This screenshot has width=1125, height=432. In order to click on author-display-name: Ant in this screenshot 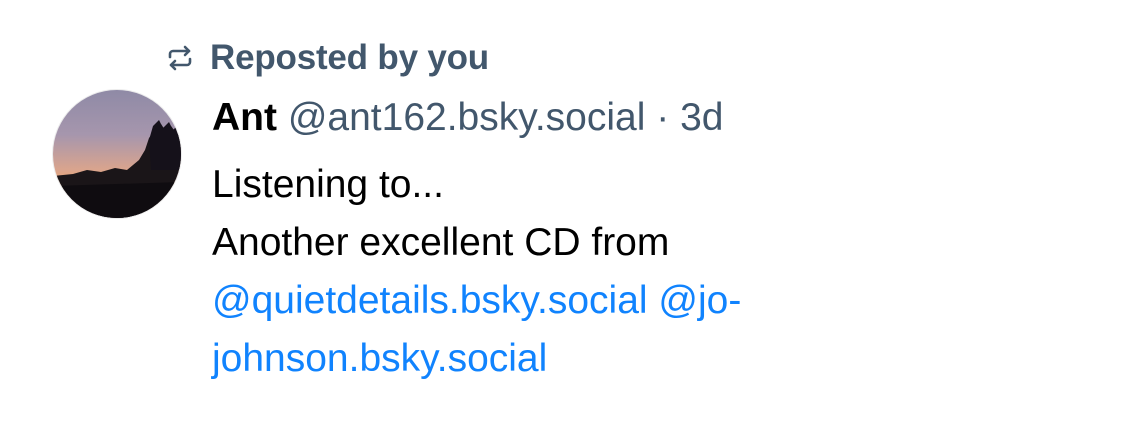, I will do `click(244, 117)`.